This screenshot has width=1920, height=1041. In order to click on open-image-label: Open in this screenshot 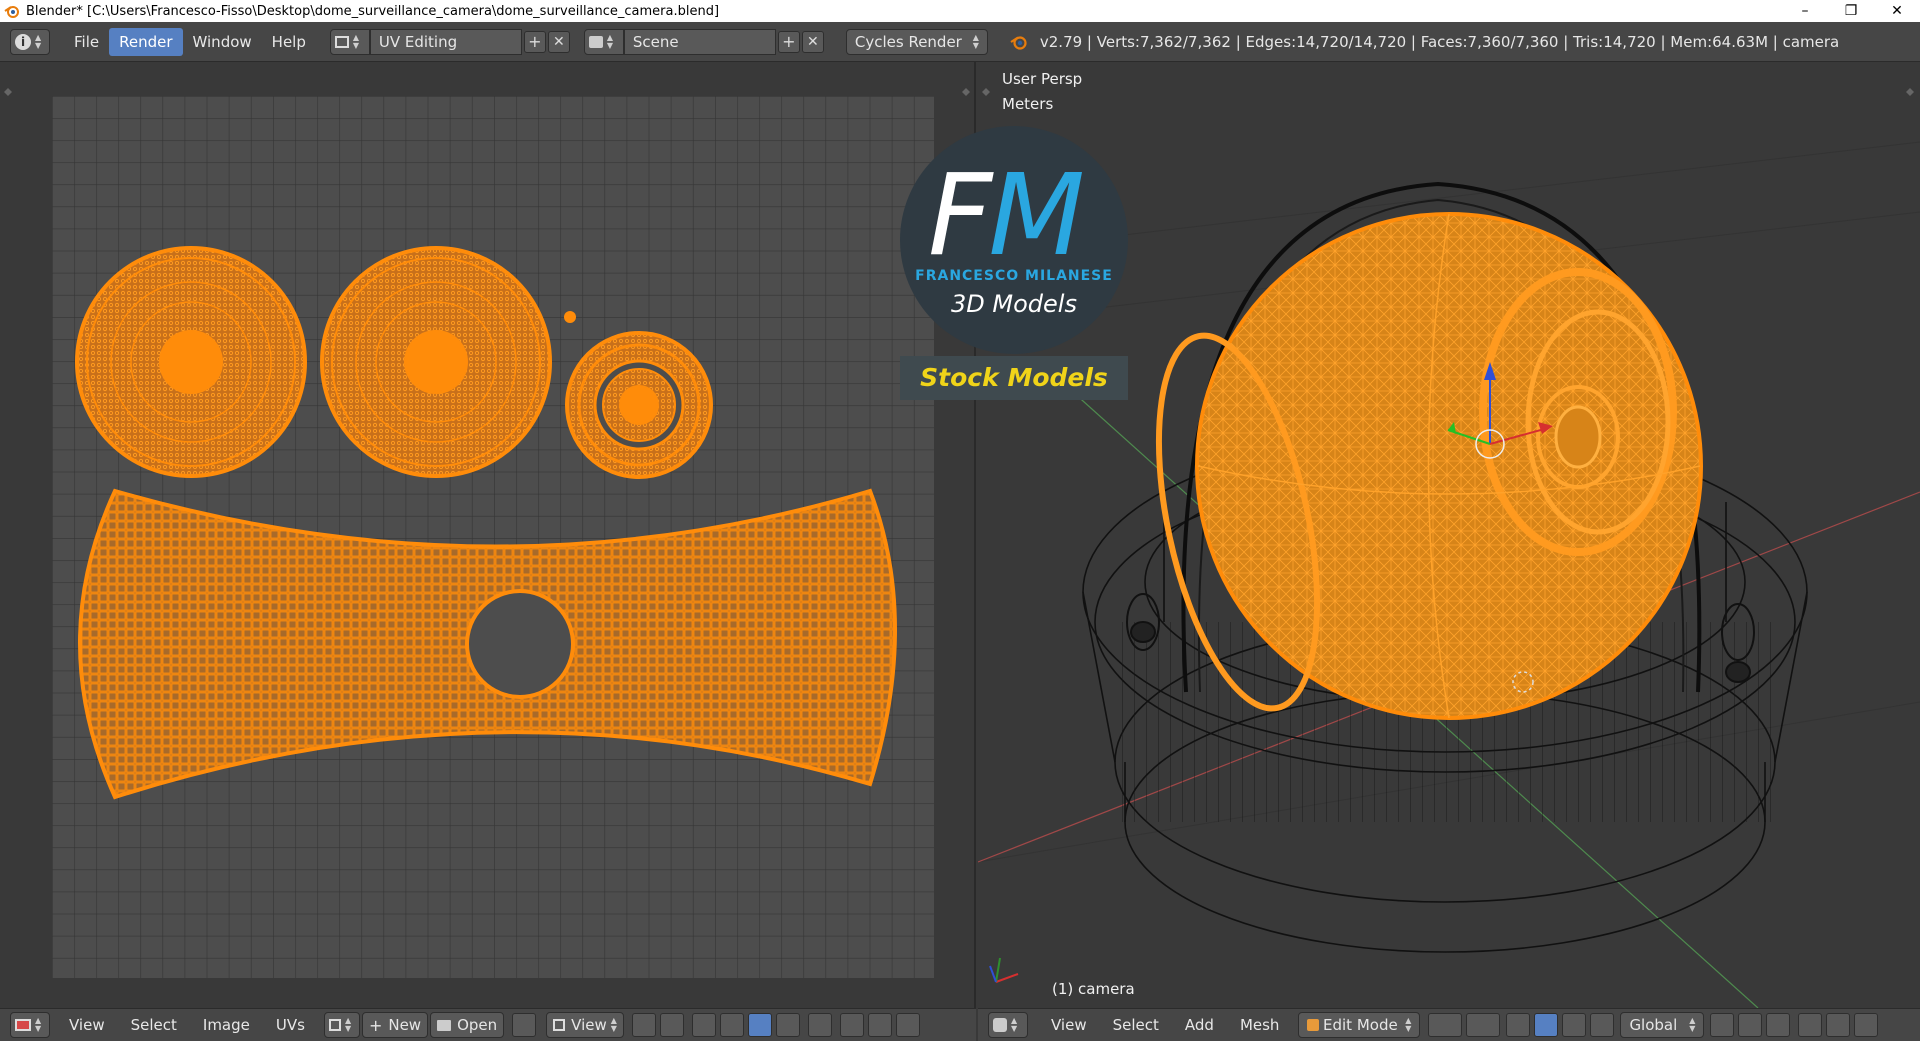, I will do `click(477, 1025)`.